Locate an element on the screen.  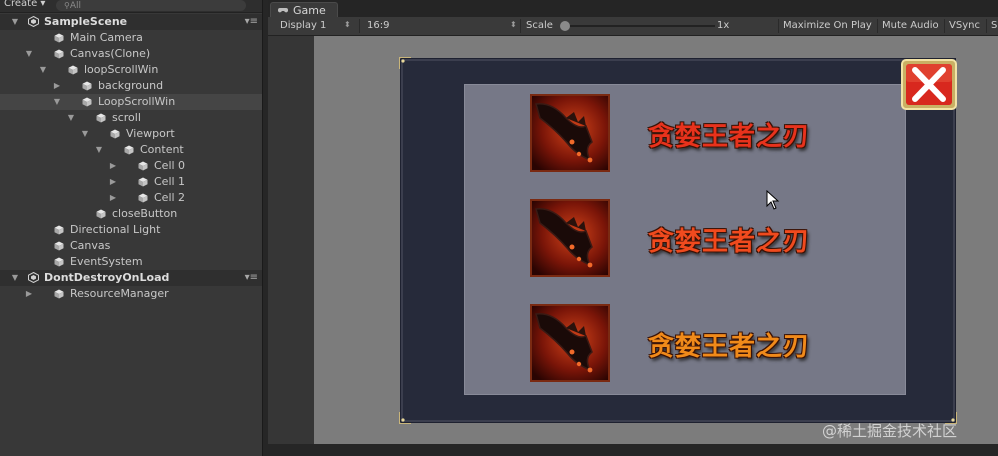
hierarchy-row: EventSystem is located at coordinates (131, 262).